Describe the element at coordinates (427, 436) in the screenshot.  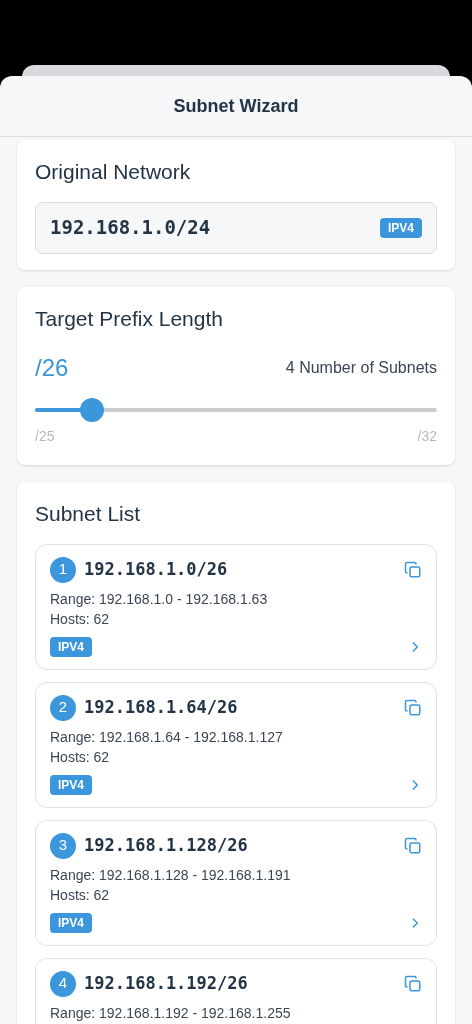
I see `max-label: /32` at that location.